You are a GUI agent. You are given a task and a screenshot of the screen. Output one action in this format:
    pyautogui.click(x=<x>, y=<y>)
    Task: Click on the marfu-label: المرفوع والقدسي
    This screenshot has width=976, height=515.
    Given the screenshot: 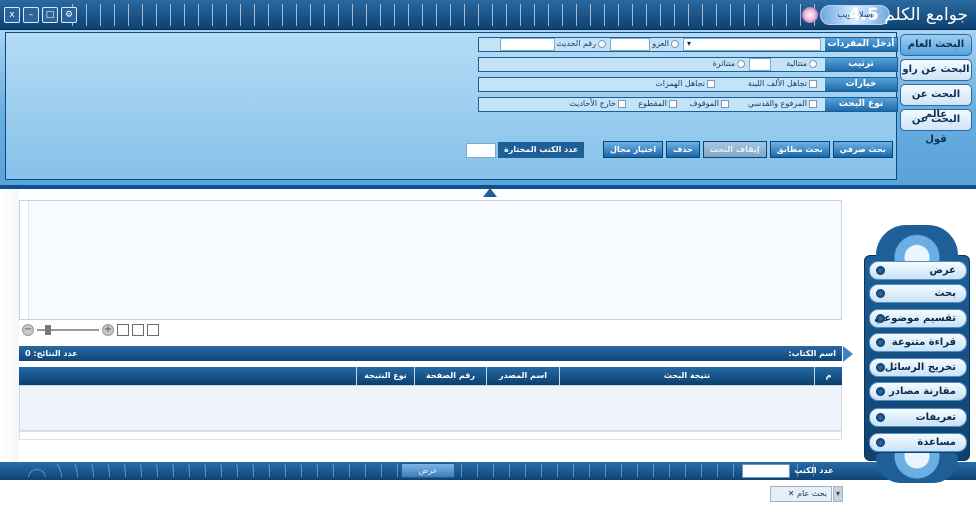 What is the action you would take?
    pyautogui.click(x=777, y=103)
    